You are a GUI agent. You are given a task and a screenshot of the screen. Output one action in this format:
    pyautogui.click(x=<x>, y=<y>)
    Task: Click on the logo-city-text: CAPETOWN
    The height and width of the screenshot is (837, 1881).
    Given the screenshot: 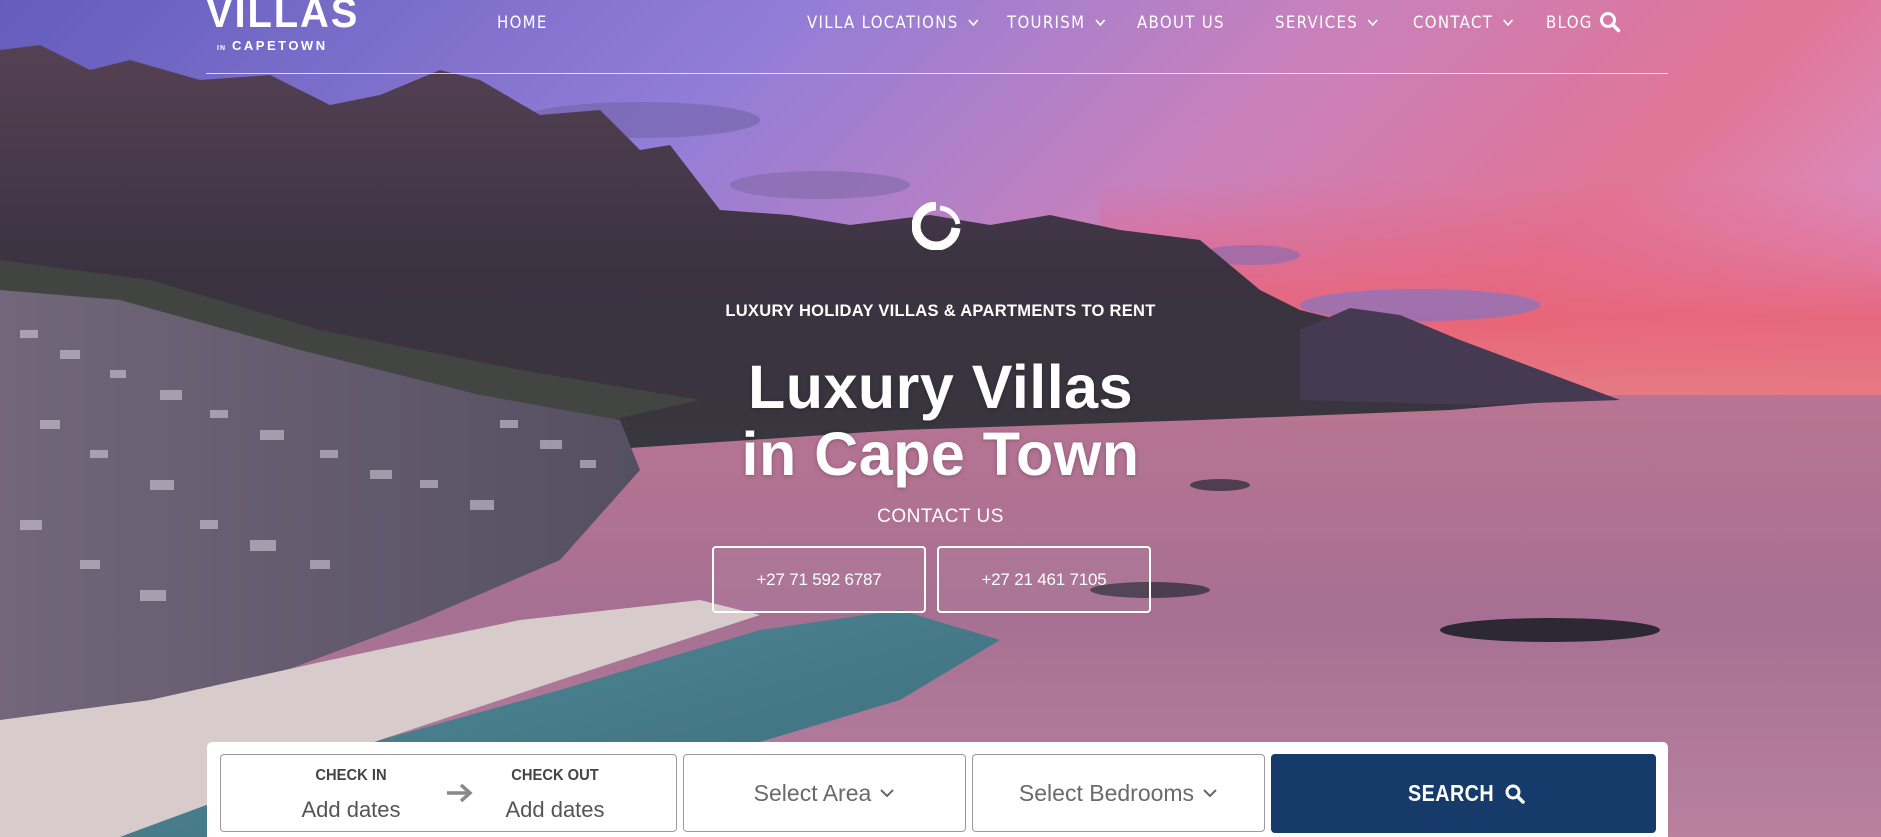 What is the action you would take?
    pyautogui.click(x=280, y=45)
    